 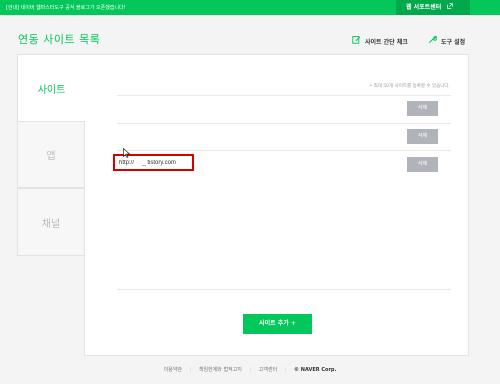 I want to click on support-center-label: 웹 서포트센터, so click(x=424, y=7).